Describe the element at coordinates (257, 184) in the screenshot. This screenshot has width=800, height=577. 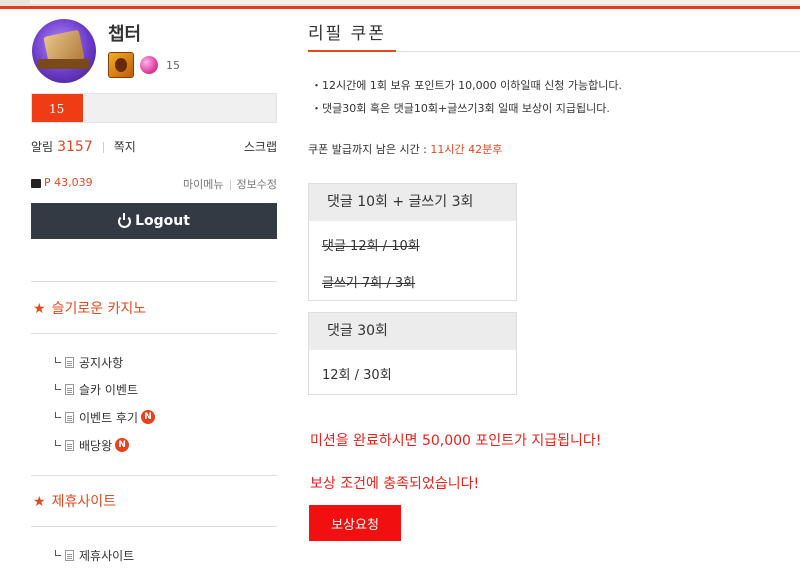
I see `edit-info-link: 정보수정` at that location.